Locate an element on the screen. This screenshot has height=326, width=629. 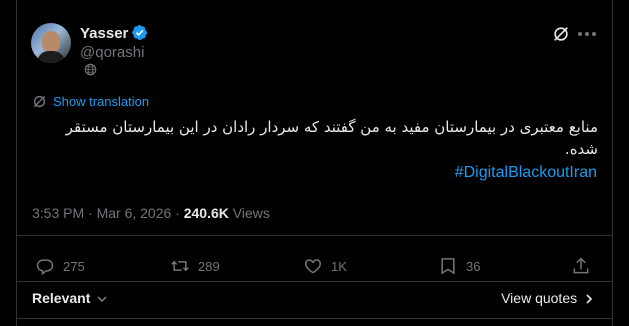
hashtag-link: #DigitalBlackoutIran is located at coordinates (526, 173).